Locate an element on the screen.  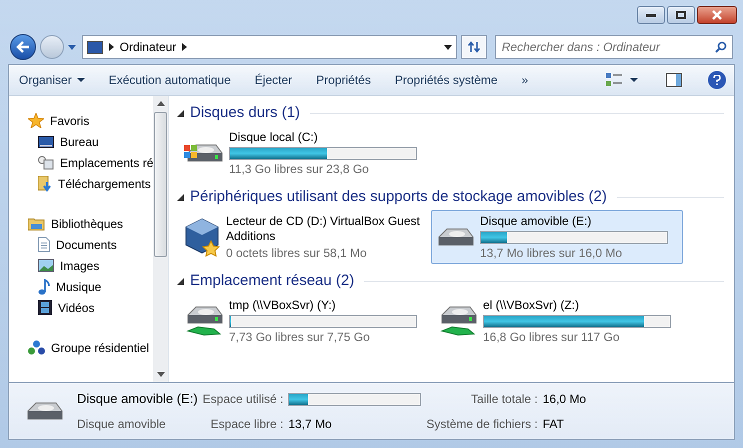
nav-item: Vidéos is located at coordinates (91, 307).